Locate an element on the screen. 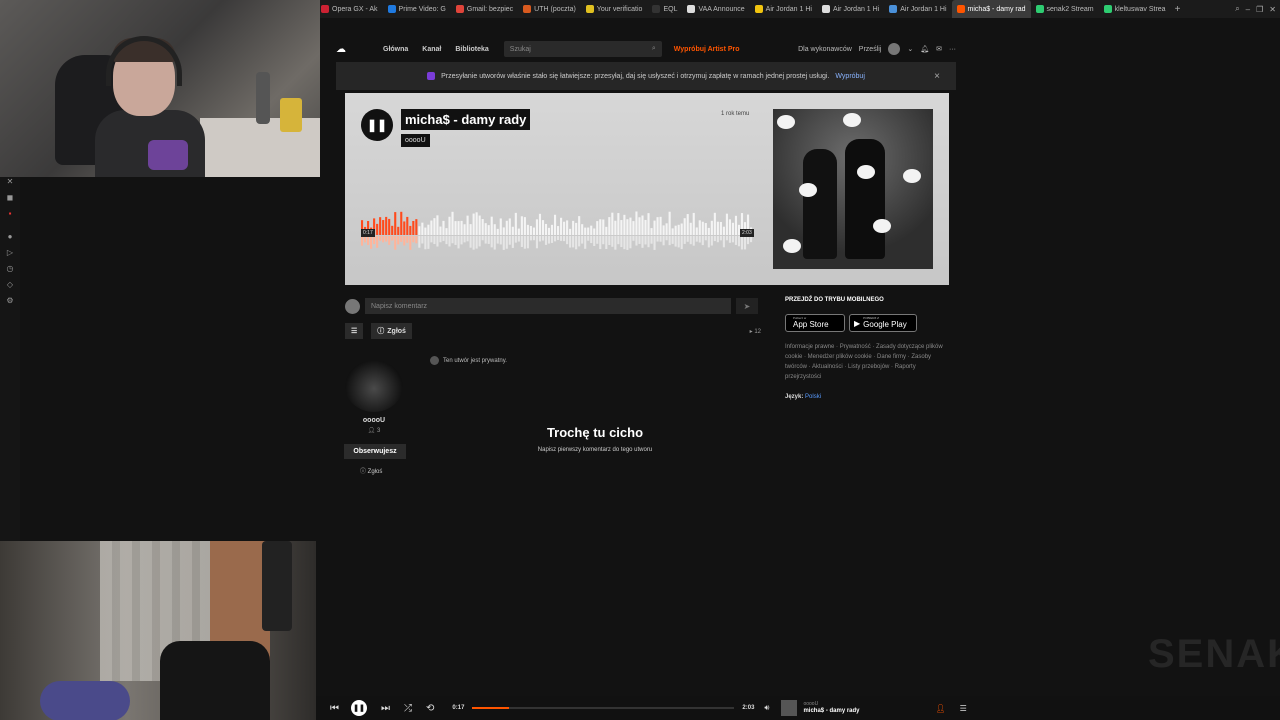  comment-input: Napisz komentarz is located at coordinates (548, 306).